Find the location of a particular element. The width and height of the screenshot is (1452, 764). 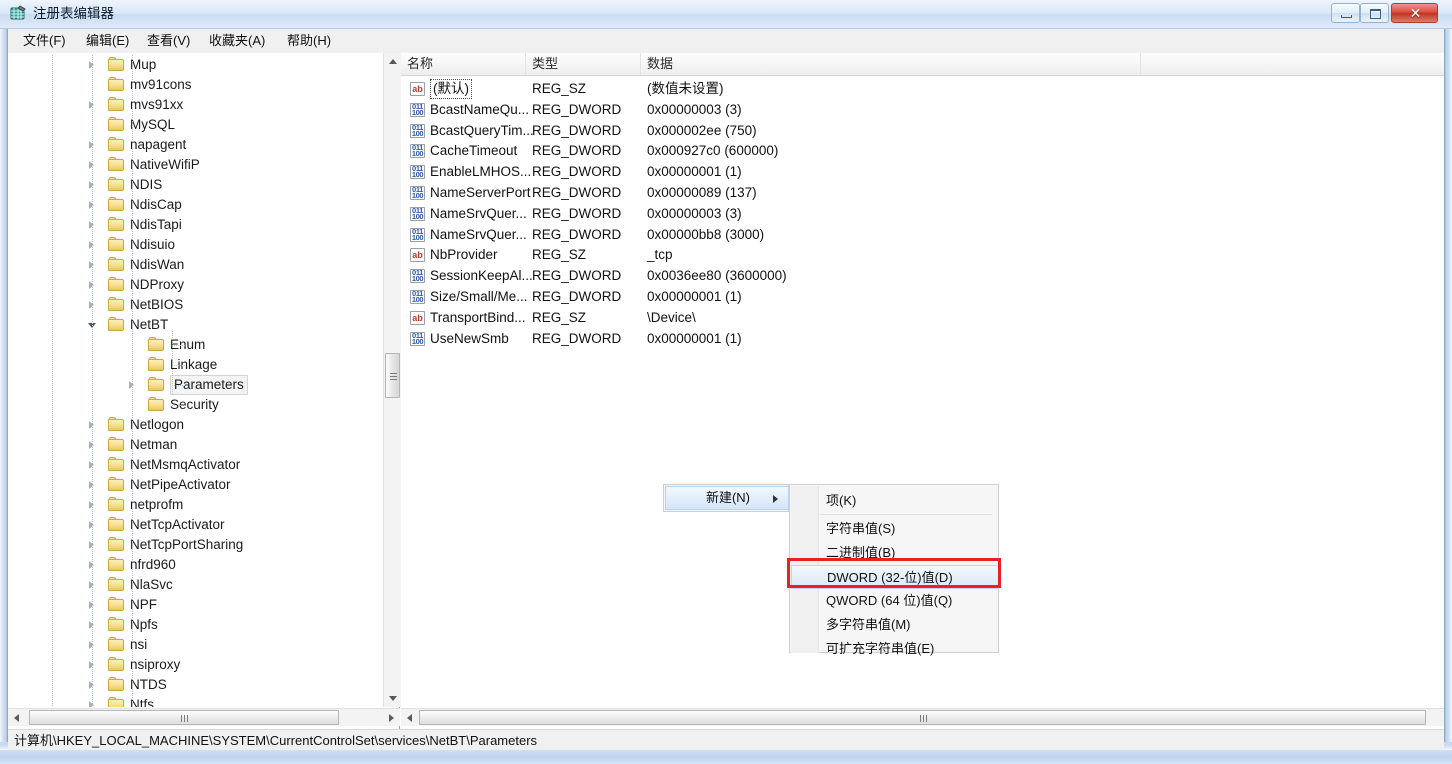

tree-item-security: Security is located at coordinates (198, 405).